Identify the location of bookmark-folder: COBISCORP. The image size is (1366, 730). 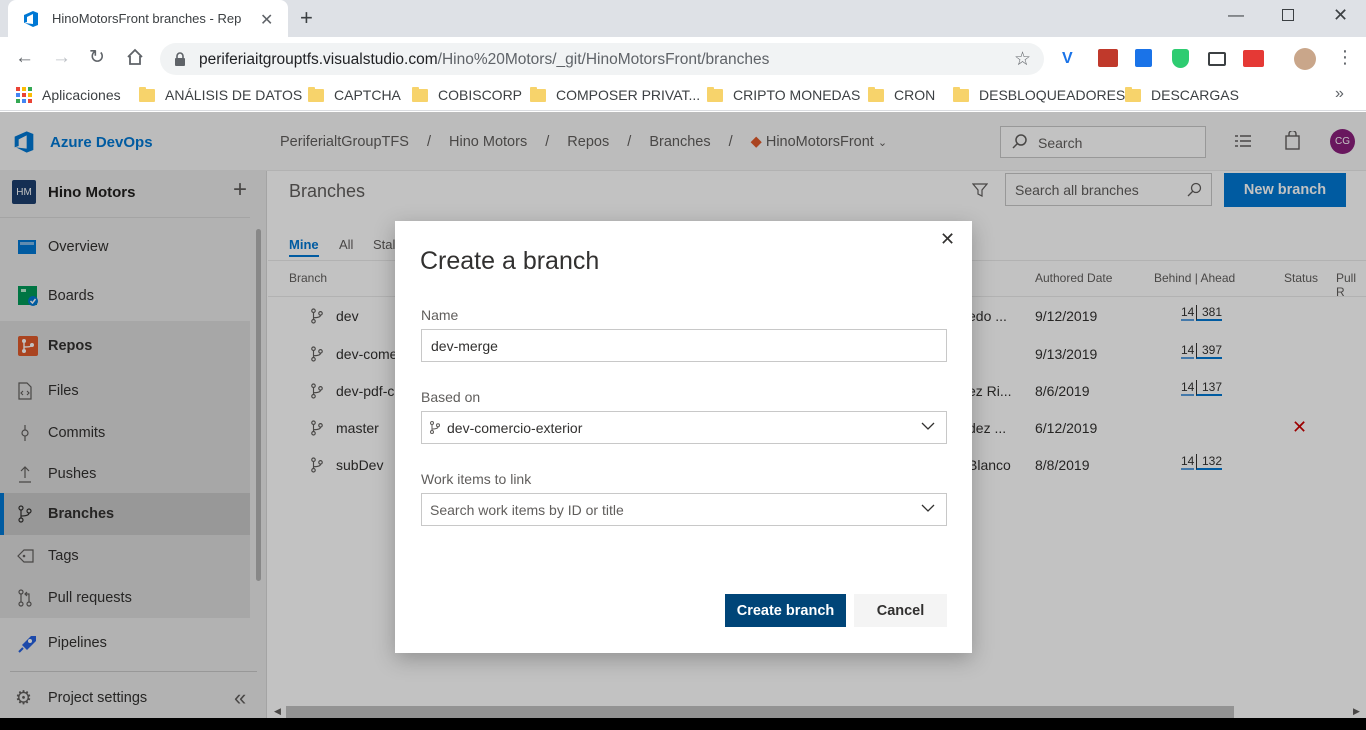
(467, 94).